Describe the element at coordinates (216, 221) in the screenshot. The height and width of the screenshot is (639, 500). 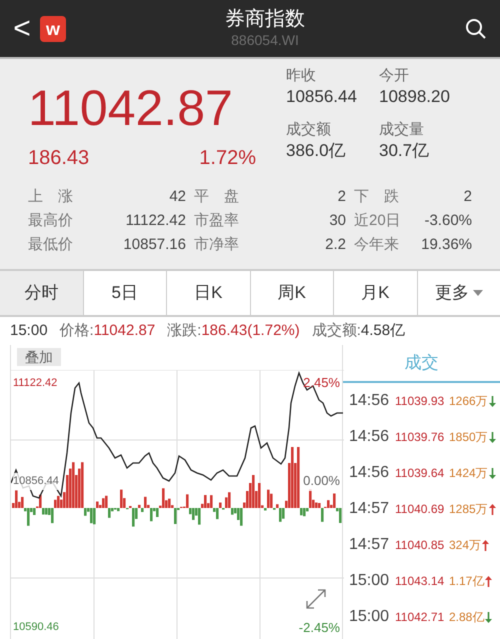
I see `stat-label: 市盈率` at that location.